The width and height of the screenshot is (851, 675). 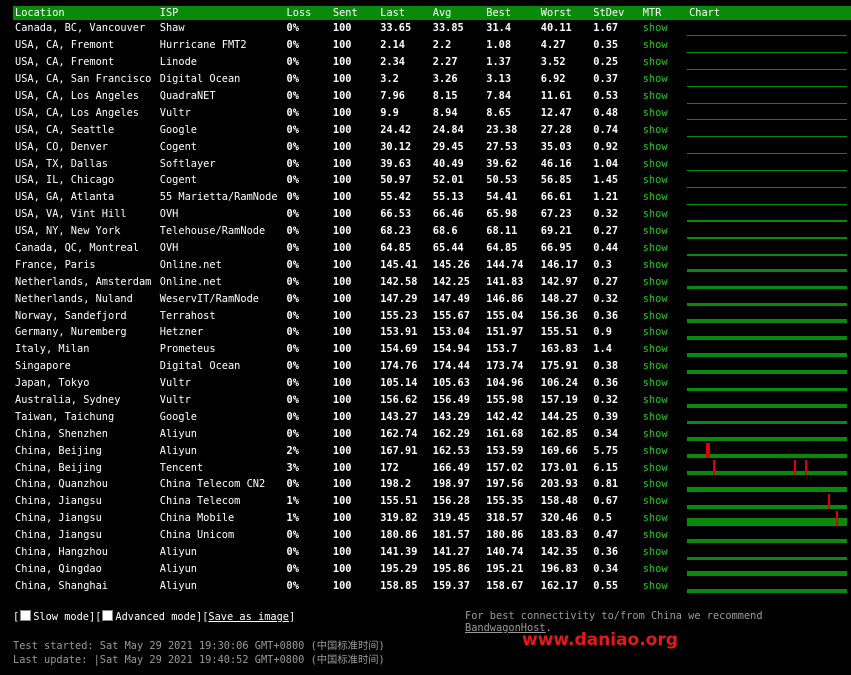 I want to click on cell-isp: Aliyun, so click(x=178, y=568).